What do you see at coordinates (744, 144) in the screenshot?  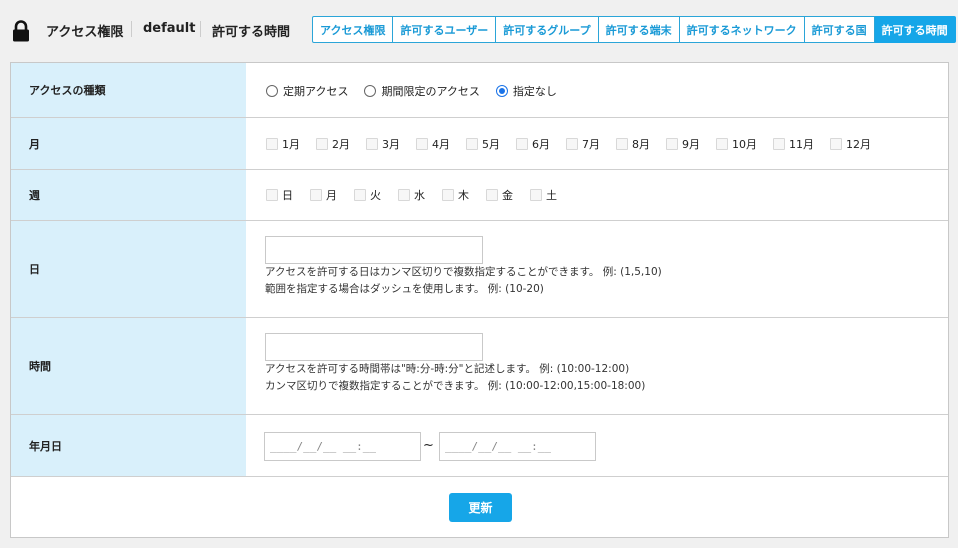 I see `checkbox-label: 10月` at bounding box center [744, 144].